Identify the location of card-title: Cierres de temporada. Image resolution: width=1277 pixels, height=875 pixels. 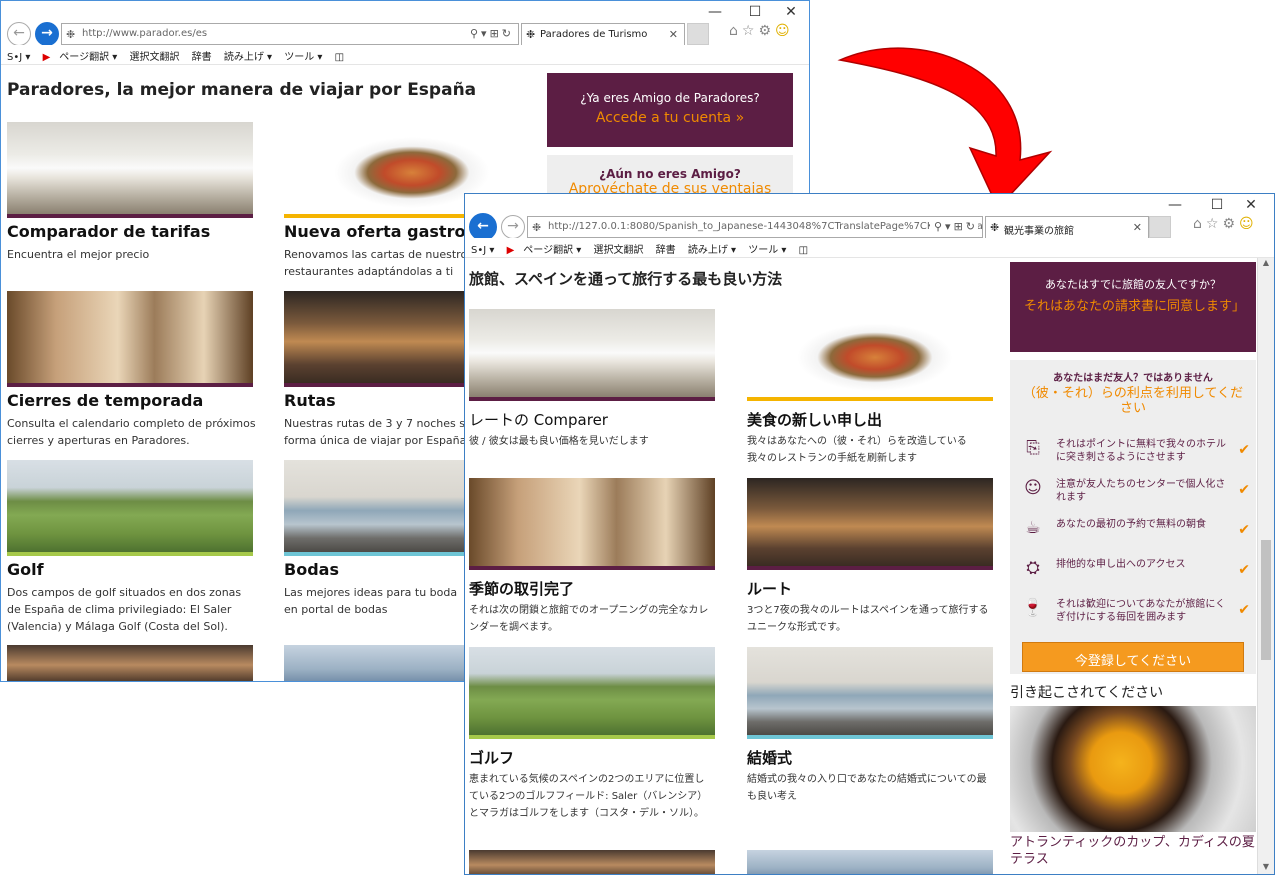
(105, 400).